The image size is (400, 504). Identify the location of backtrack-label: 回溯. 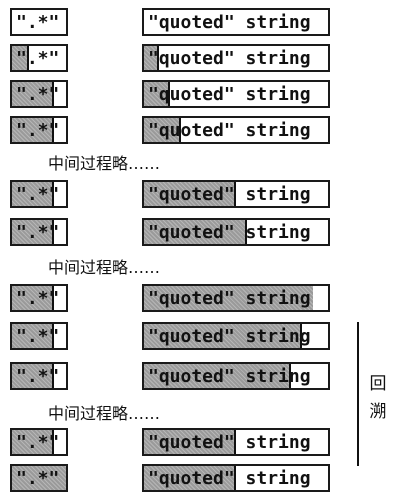
(378, 398).